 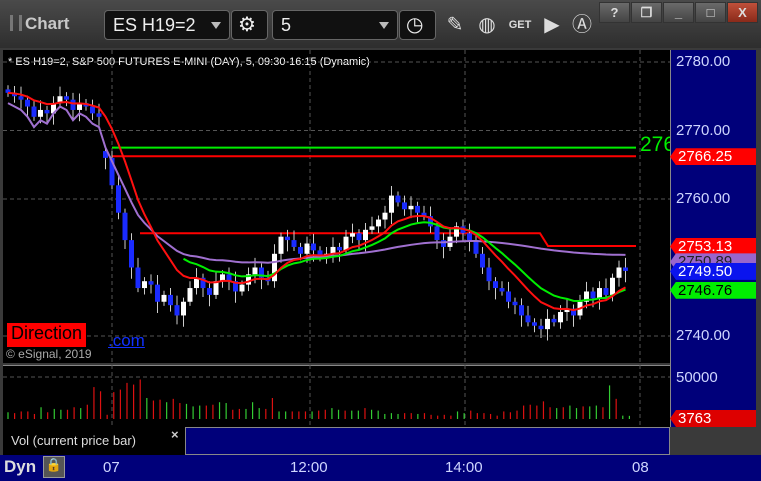 What do you see at coordinates (54, 467) in the screenshot?
I see `lock-icon: 🔒` at bounding box center [54, 467].